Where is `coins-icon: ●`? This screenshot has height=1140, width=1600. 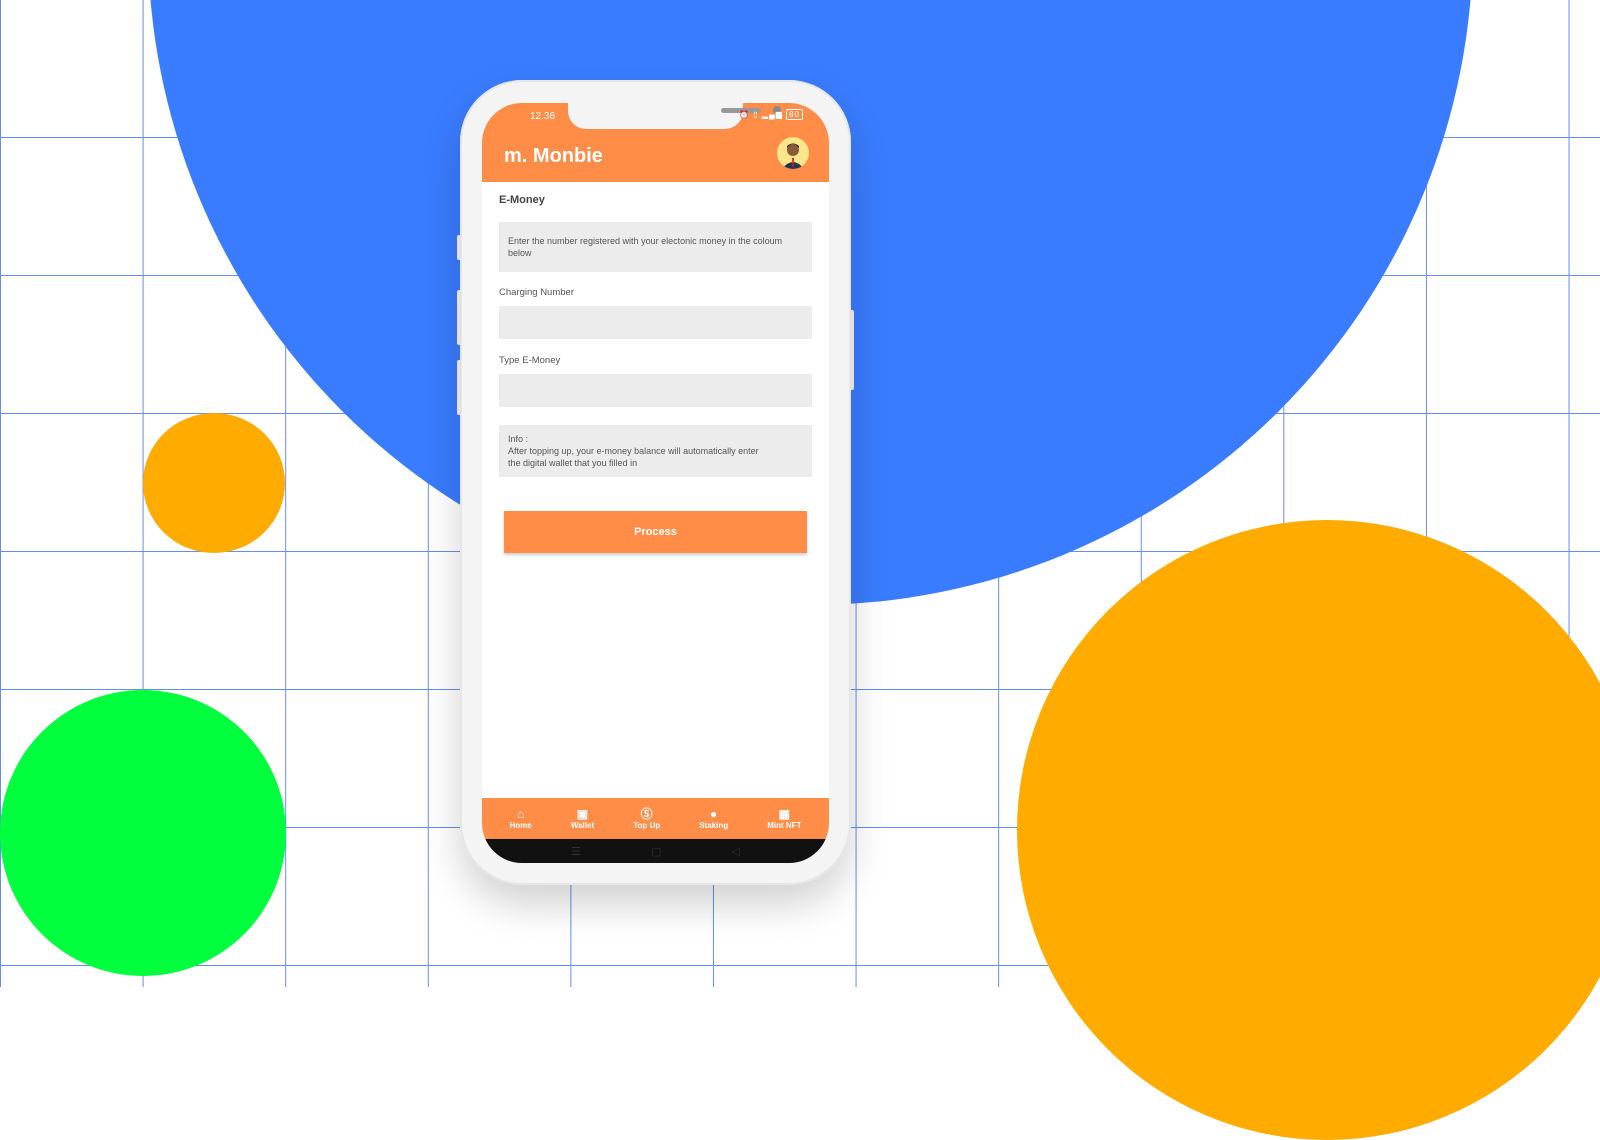
coins-icon: ● is located at coordinates (714, 814).